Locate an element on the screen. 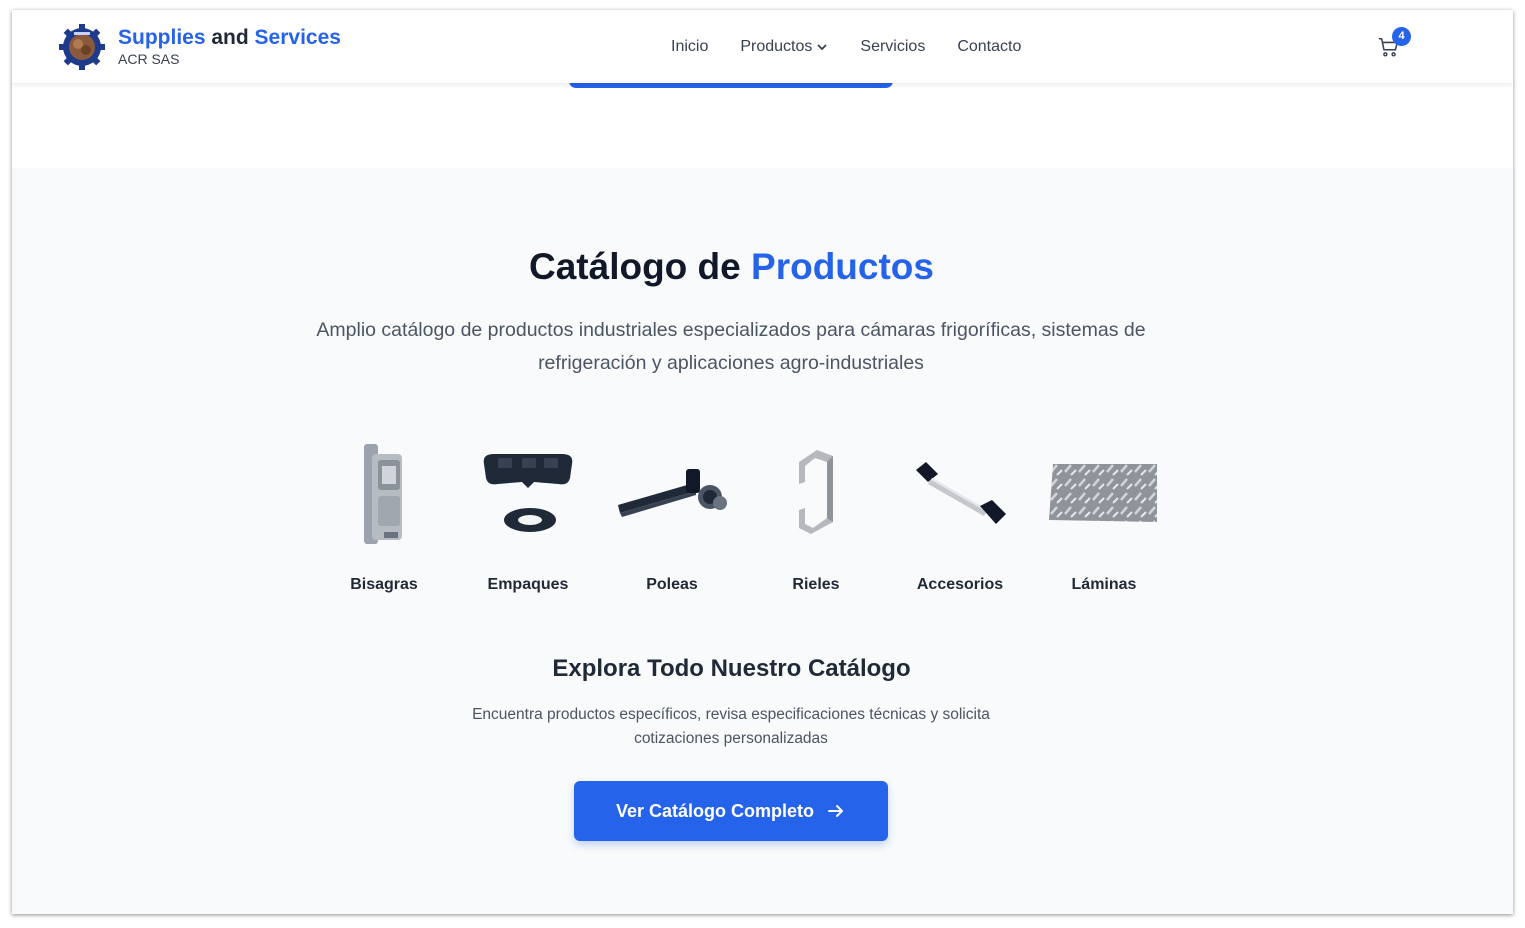 The height and width of the screenshot is (928, 1525). brand-title: Supplies and Services is located at coordinates (229, 38).